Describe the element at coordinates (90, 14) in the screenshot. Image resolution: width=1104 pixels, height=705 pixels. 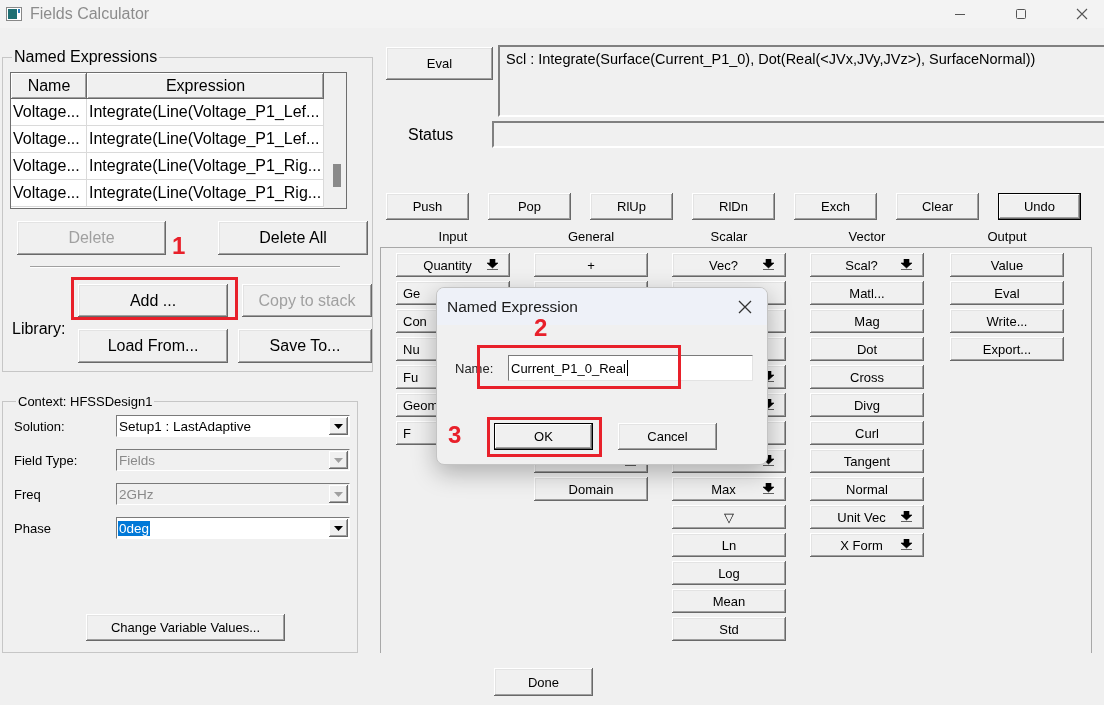
I see `window-title: Fields Calculator` at that location.